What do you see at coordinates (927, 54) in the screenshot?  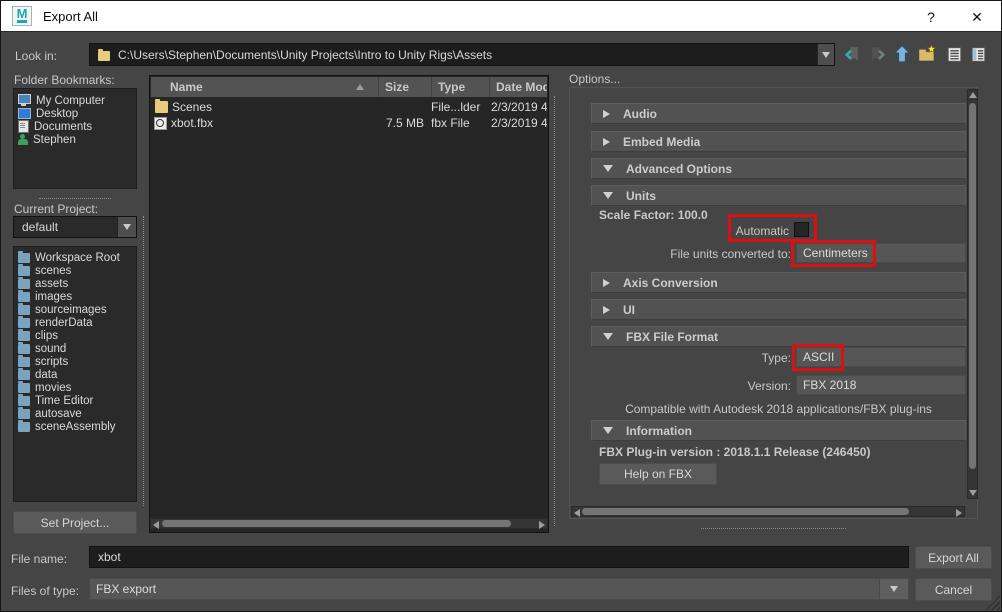 I see `new-folder-icon` at bounding box center [927, 54].